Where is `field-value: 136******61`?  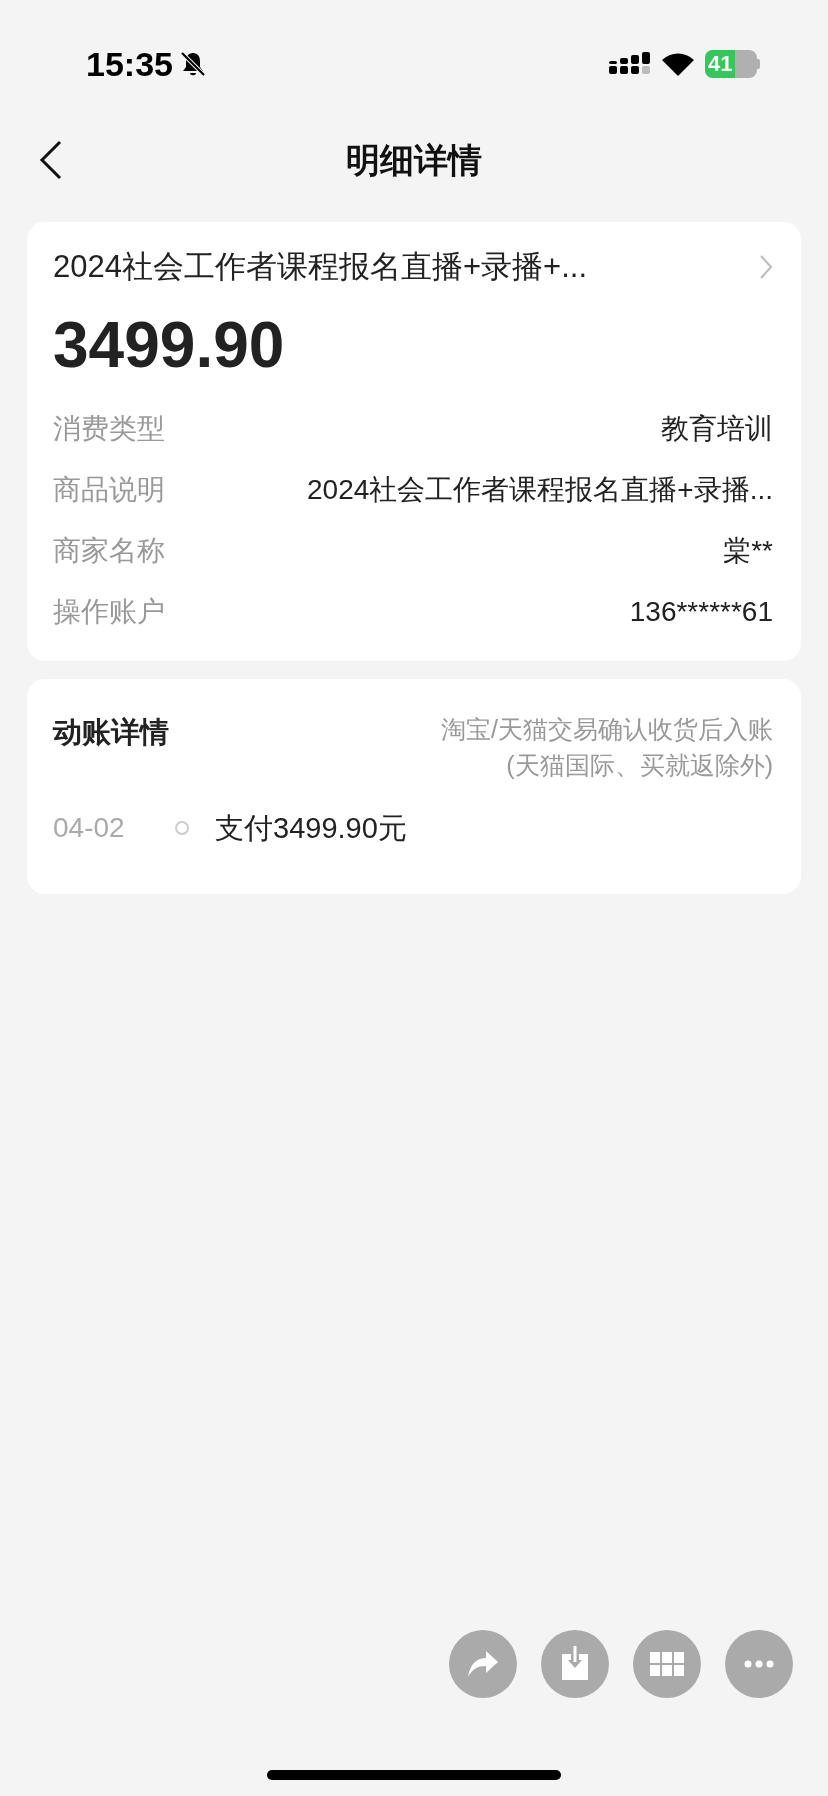
field-value: 136******61 is located at coordinates (701, 612).